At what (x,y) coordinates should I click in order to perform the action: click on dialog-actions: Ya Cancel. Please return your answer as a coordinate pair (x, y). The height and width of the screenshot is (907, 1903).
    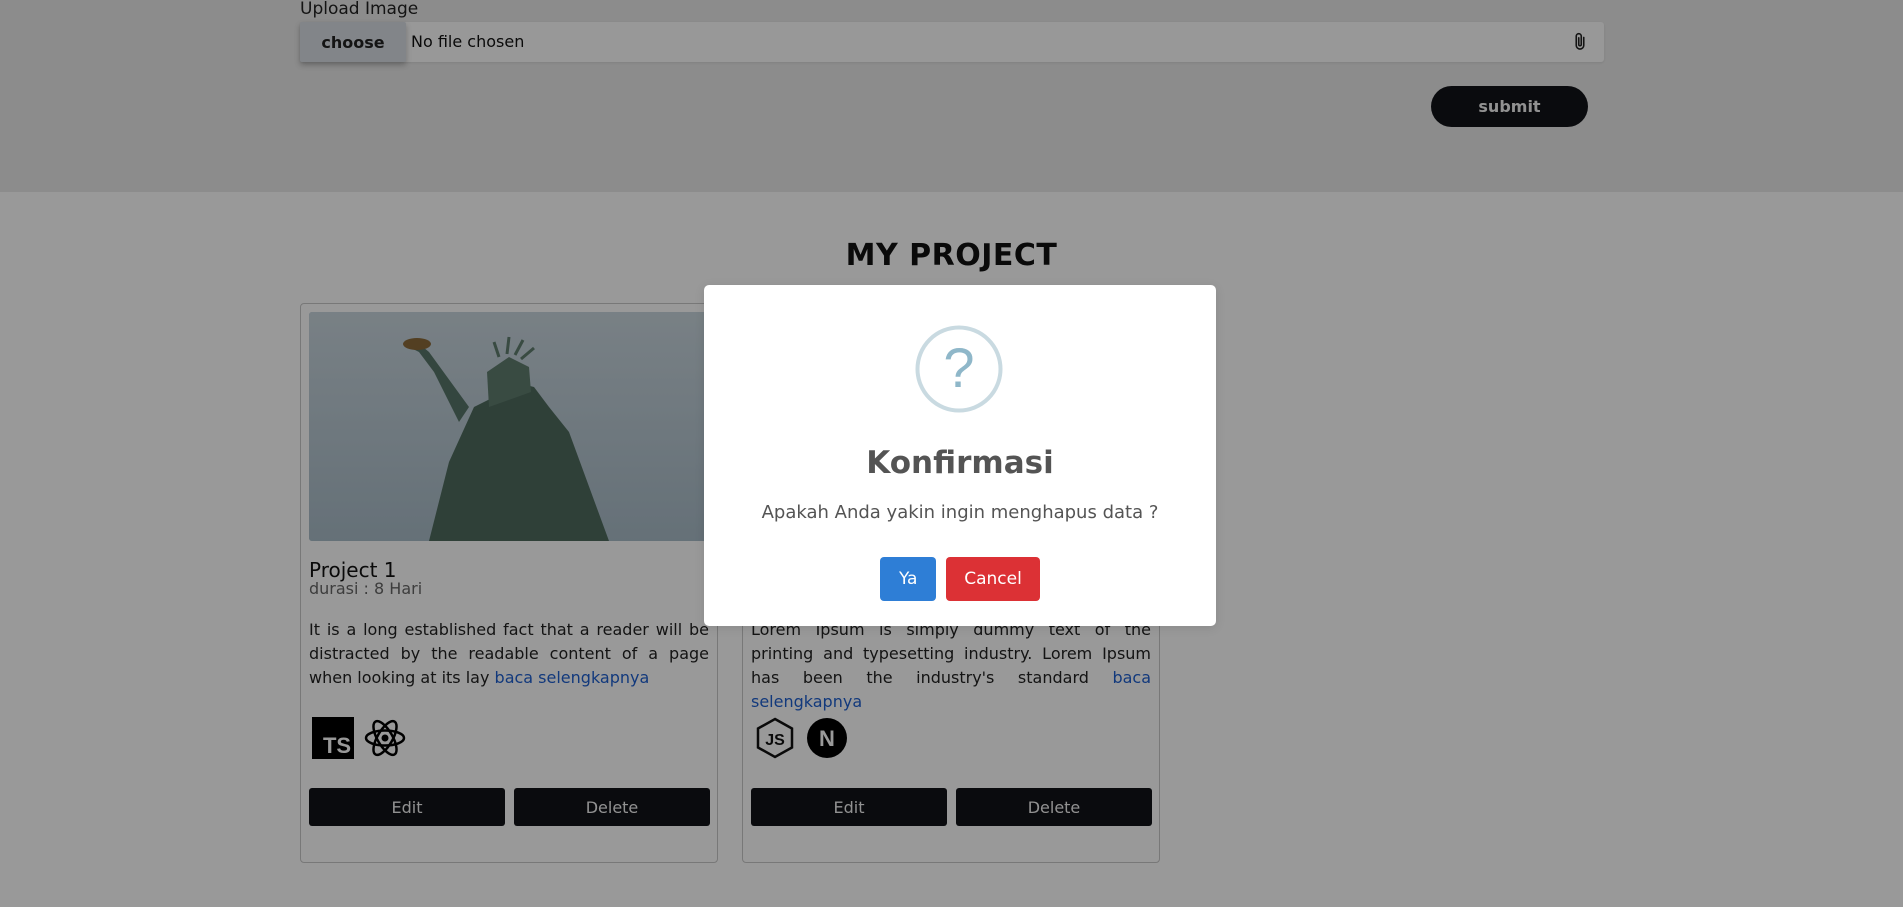
    Looking at the image, I should click on (960, 579).